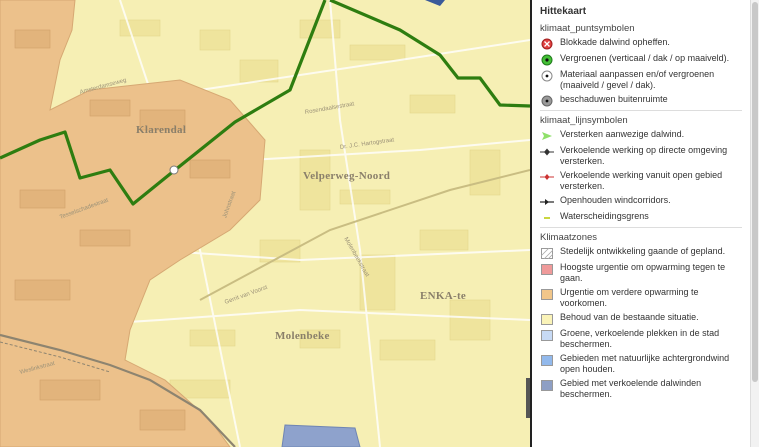  I want to click on slate-box-icon, so click(547, 385).